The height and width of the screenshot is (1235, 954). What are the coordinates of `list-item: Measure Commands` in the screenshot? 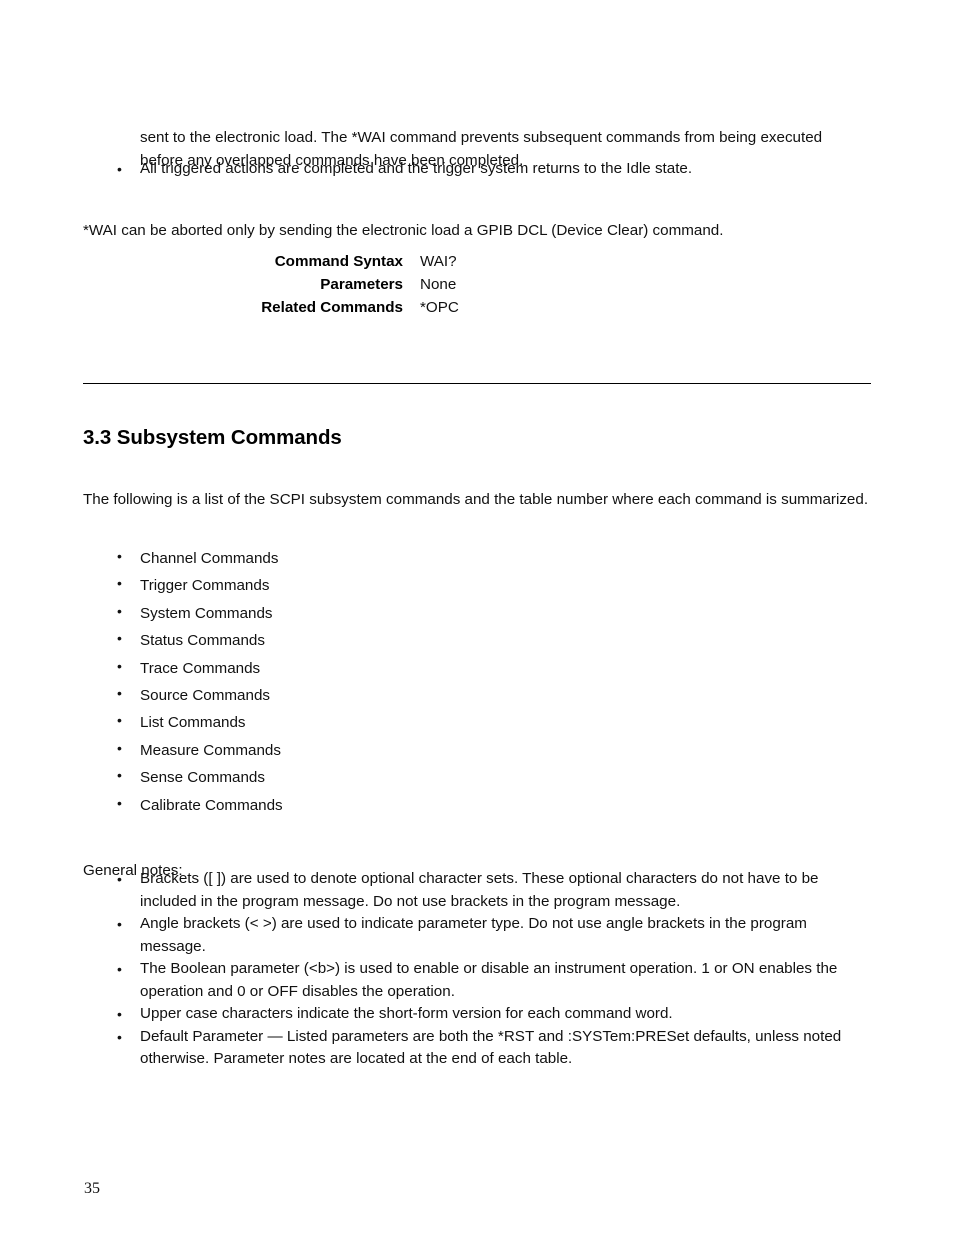 It's located at (361, 750).